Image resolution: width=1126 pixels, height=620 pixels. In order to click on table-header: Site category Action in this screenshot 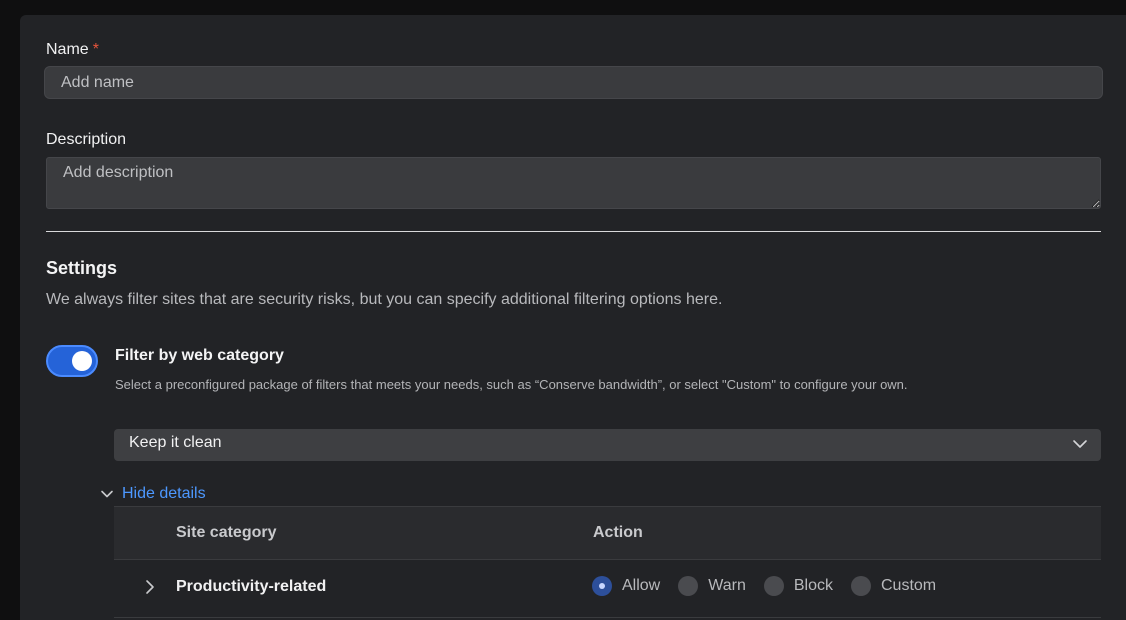, I will do `click(607, 533)`.